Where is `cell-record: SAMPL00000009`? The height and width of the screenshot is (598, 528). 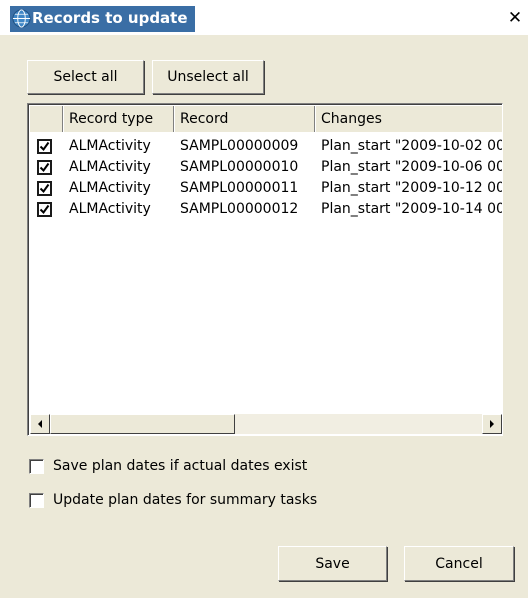 cell-record: SAMPL00000009 is located at coordinates (239, 146).